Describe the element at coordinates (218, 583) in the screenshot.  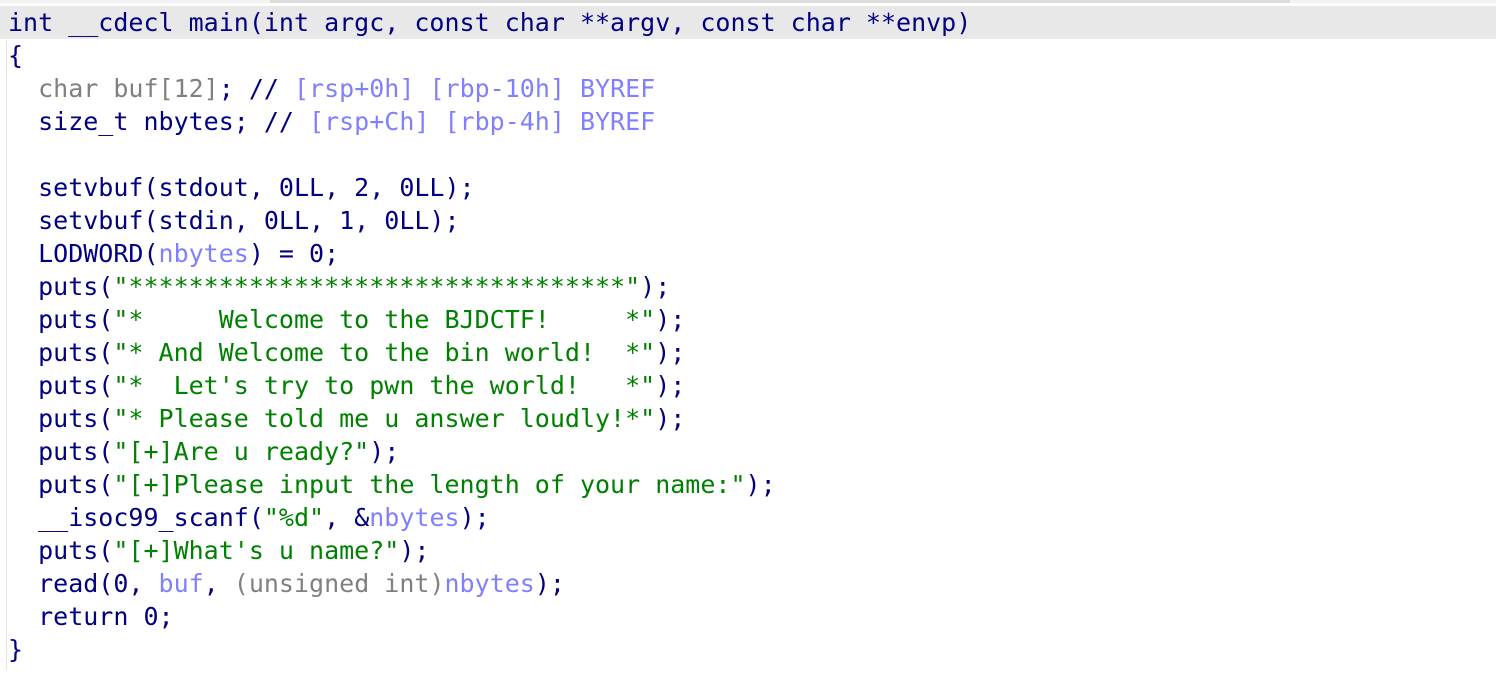
I see `code-token: ,` at that location.